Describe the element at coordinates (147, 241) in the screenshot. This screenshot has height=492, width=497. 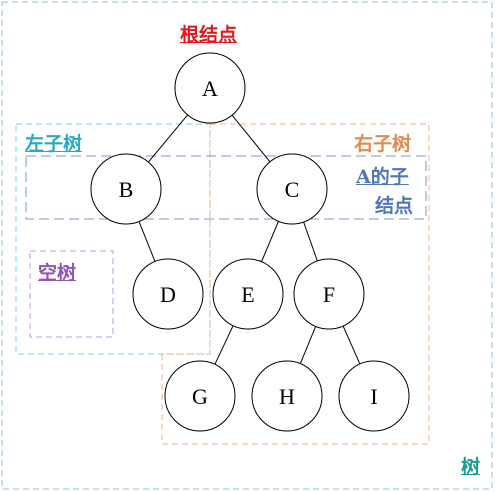
I see `edge-B-D` at that location.